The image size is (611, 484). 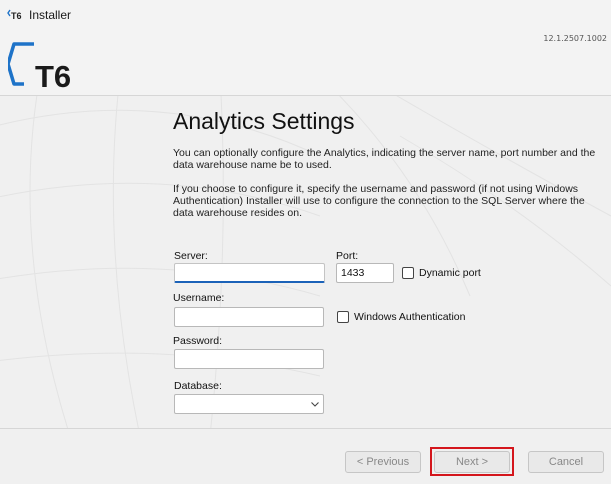 I want to click on windows-authentication-checkbox-box, so click(x=343, y=317).